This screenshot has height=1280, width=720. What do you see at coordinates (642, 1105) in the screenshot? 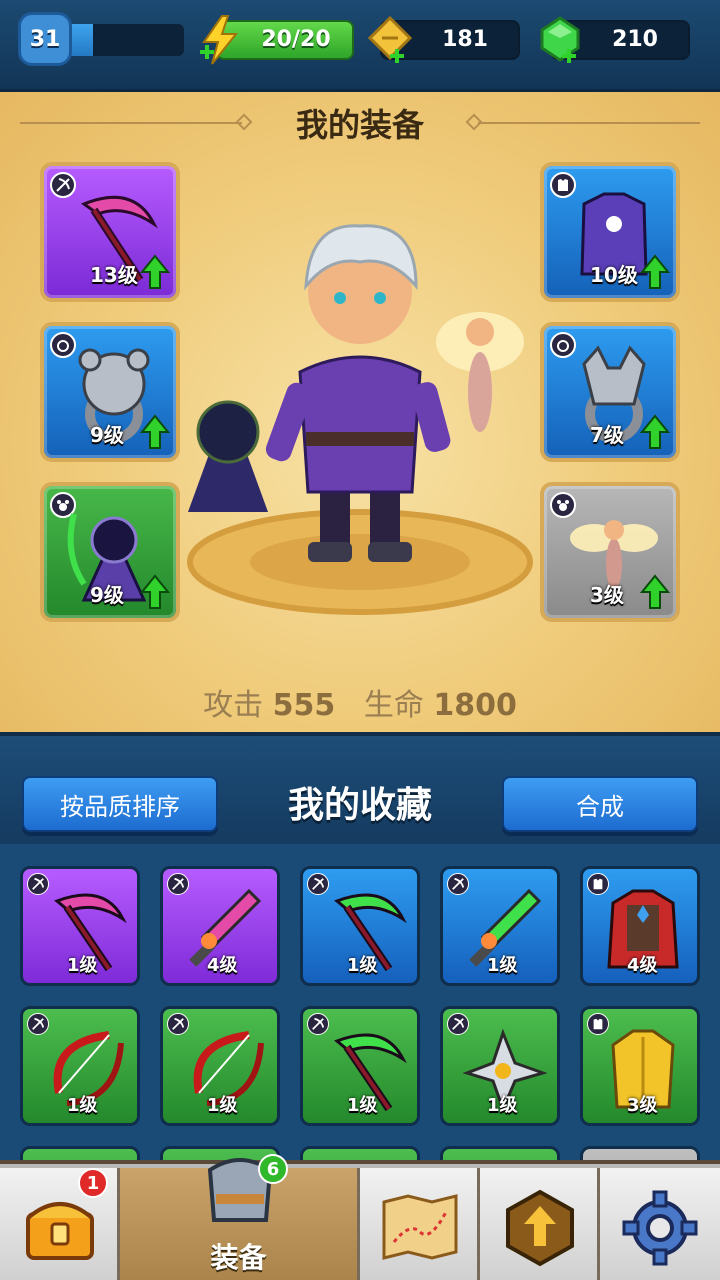
I see `item-level: 3级` at bounding box center [642, 1105].